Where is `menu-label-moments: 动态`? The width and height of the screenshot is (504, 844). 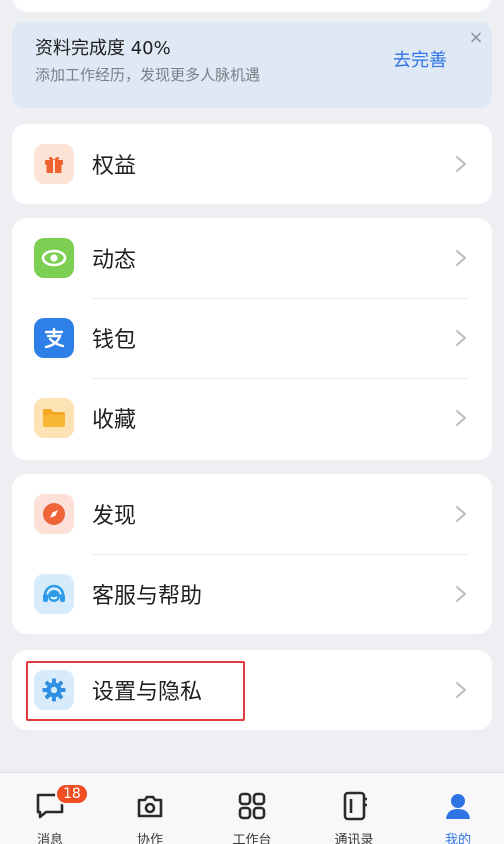
menu-label-moments: 动态 is located at coordinates (114, 260).